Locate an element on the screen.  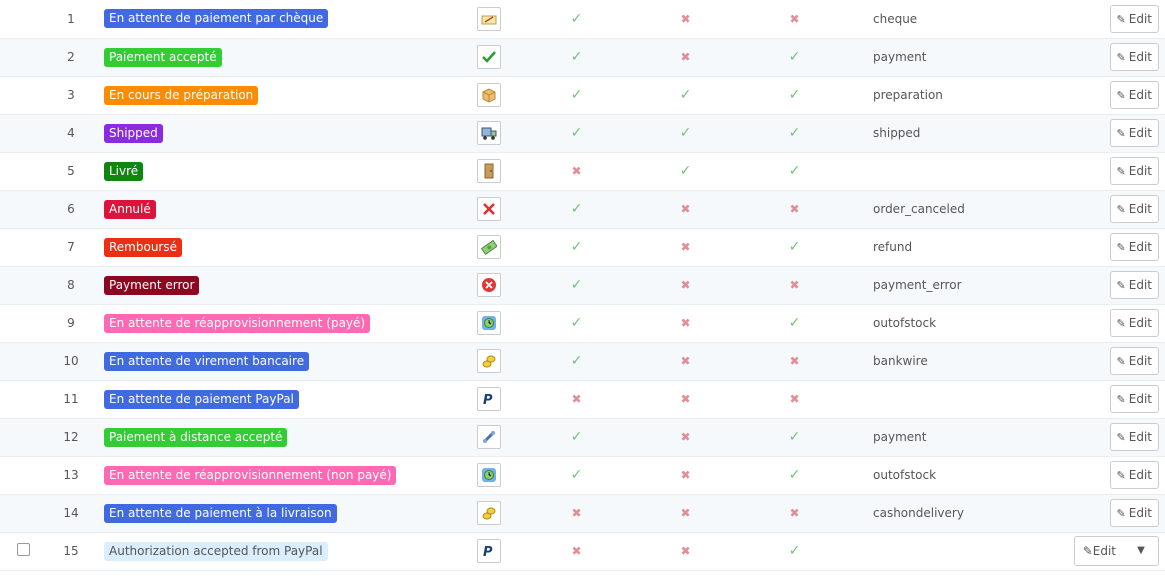
table-row: 7 Remboursé ✓ ✖ ✓ refund ✎ Edit is located at coordinates (582, 247).